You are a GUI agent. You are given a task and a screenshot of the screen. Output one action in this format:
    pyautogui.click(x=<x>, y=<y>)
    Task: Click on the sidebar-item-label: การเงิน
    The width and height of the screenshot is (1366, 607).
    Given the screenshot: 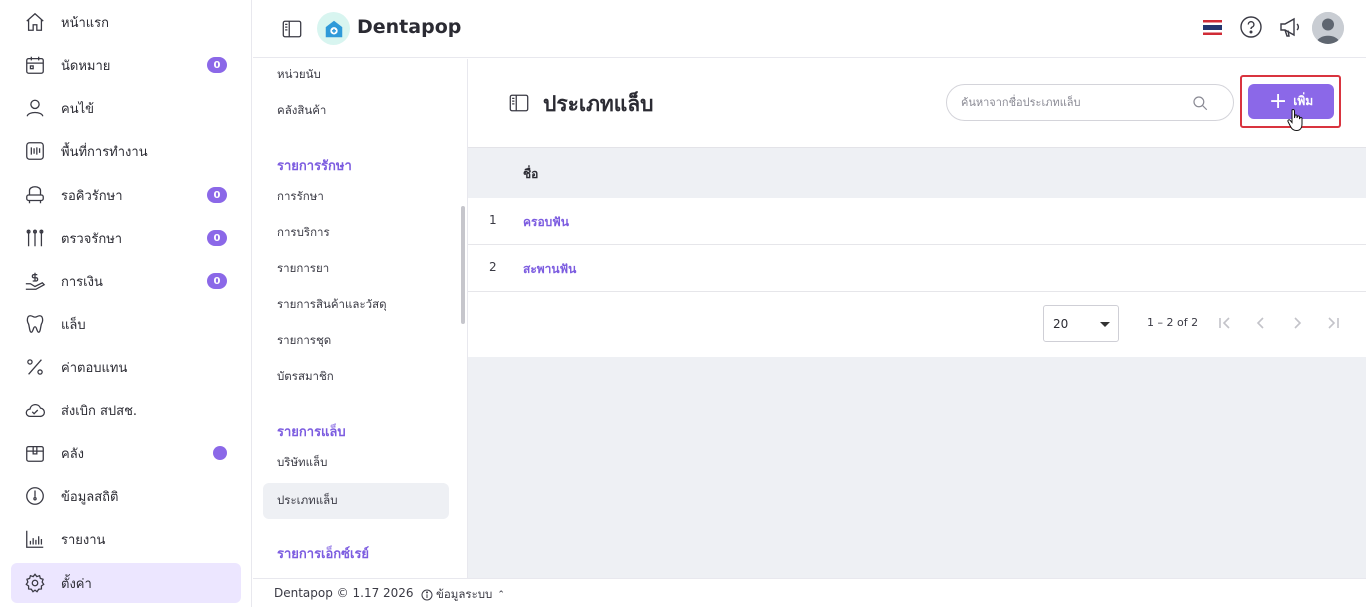 What is the action you would take?
    pyautogui.click(x=82, y=282)
    